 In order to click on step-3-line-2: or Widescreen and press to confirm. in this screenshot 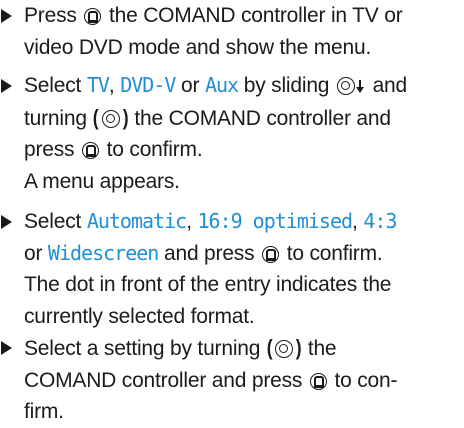, I will do `click(232, 254)`.